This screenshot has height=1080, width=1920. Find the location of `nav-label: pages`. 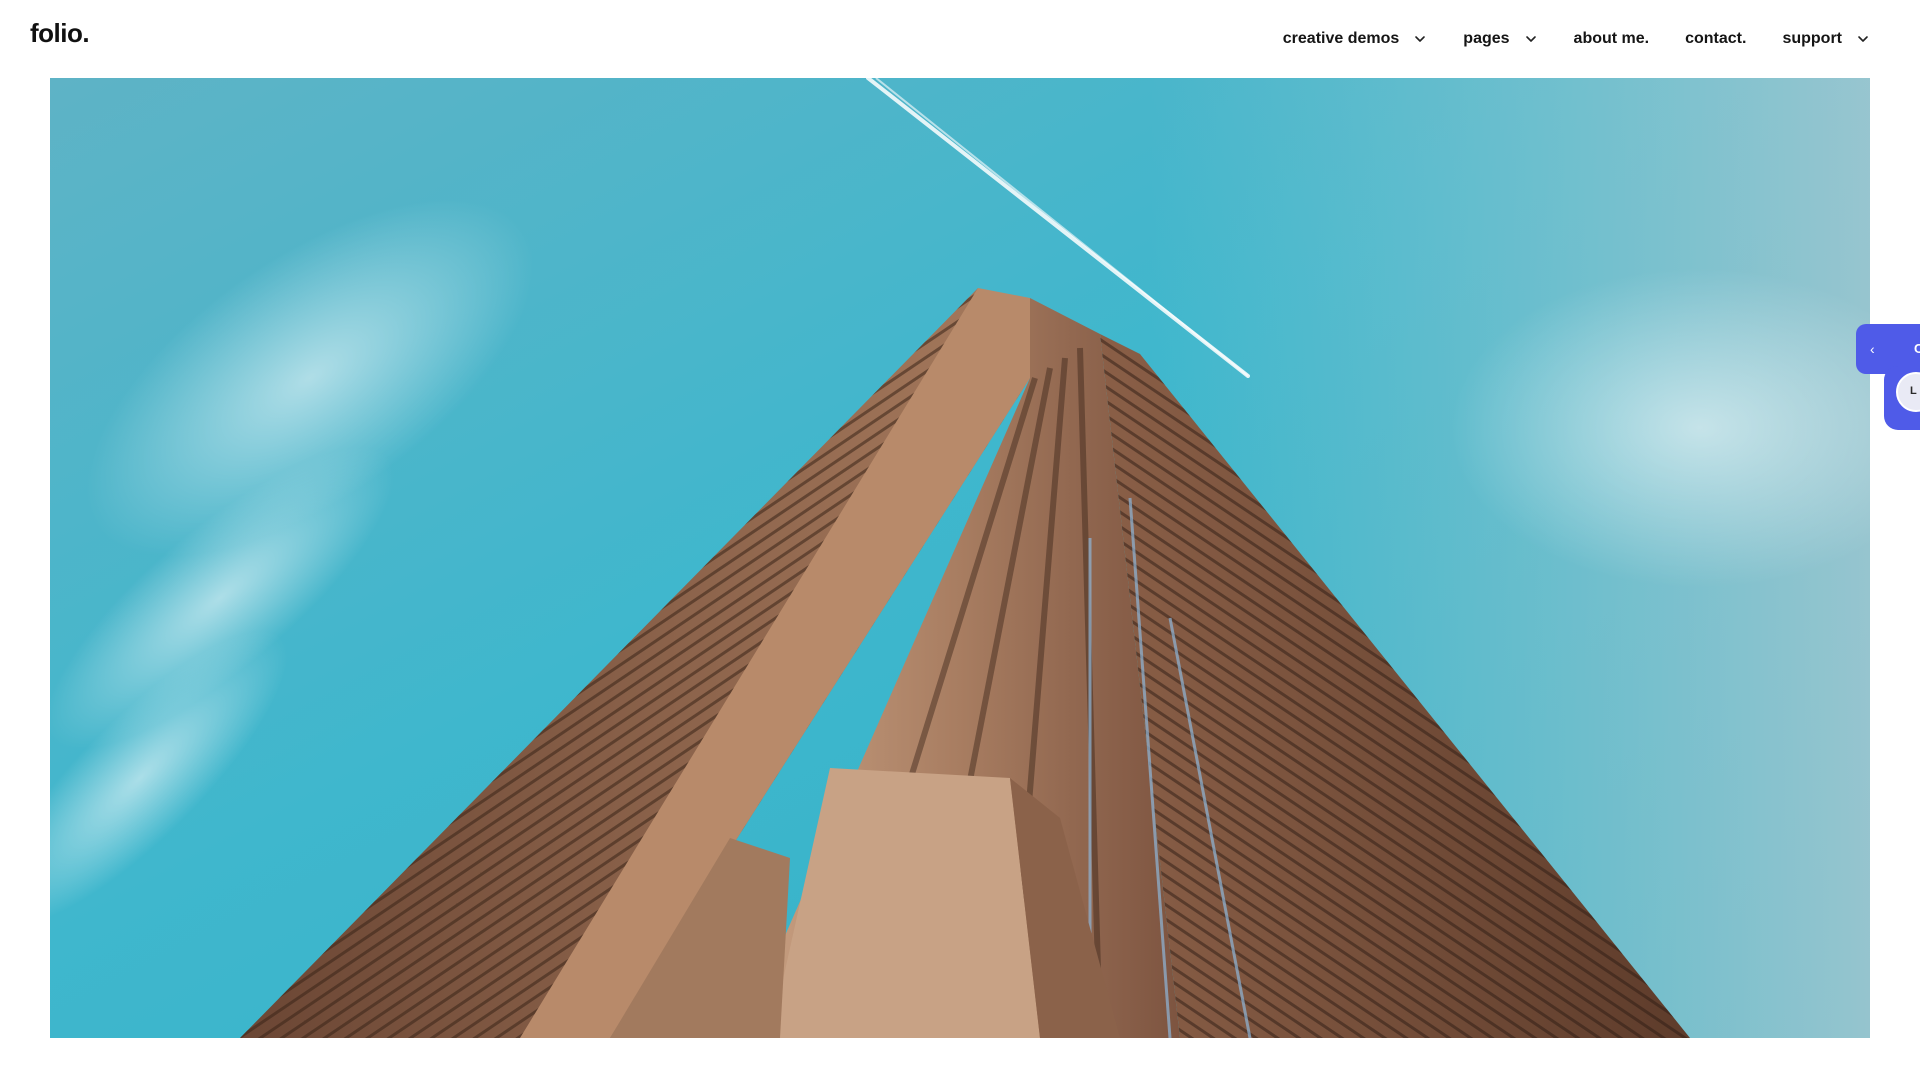

nav-label: pages is located at coordinates (1486, 38).